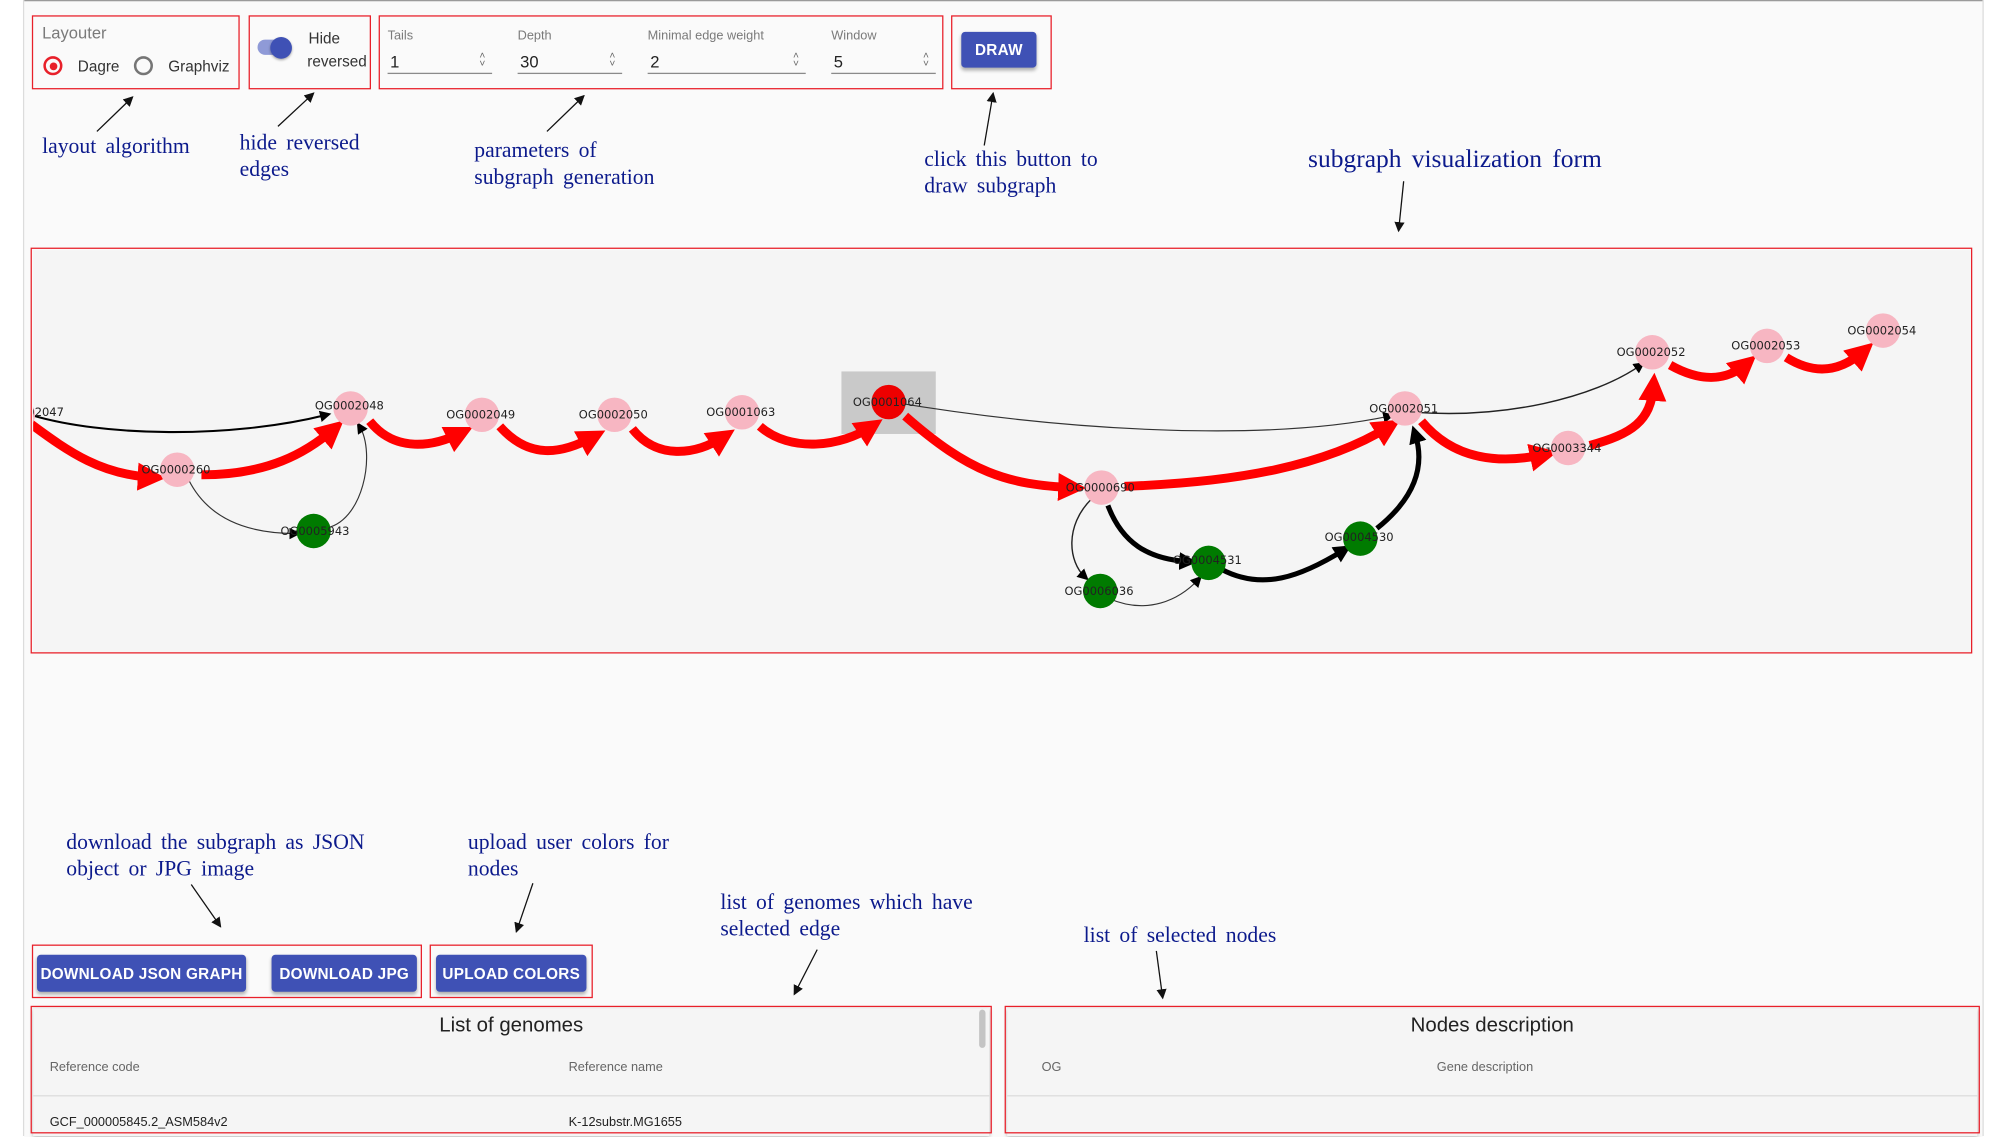  I want to click on genomes-highlight-box, so click(511, 1069).